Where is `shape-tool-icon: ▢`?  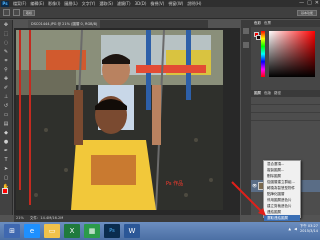 shape-tool-icon: ▢ is located at coordinates (6, 178).